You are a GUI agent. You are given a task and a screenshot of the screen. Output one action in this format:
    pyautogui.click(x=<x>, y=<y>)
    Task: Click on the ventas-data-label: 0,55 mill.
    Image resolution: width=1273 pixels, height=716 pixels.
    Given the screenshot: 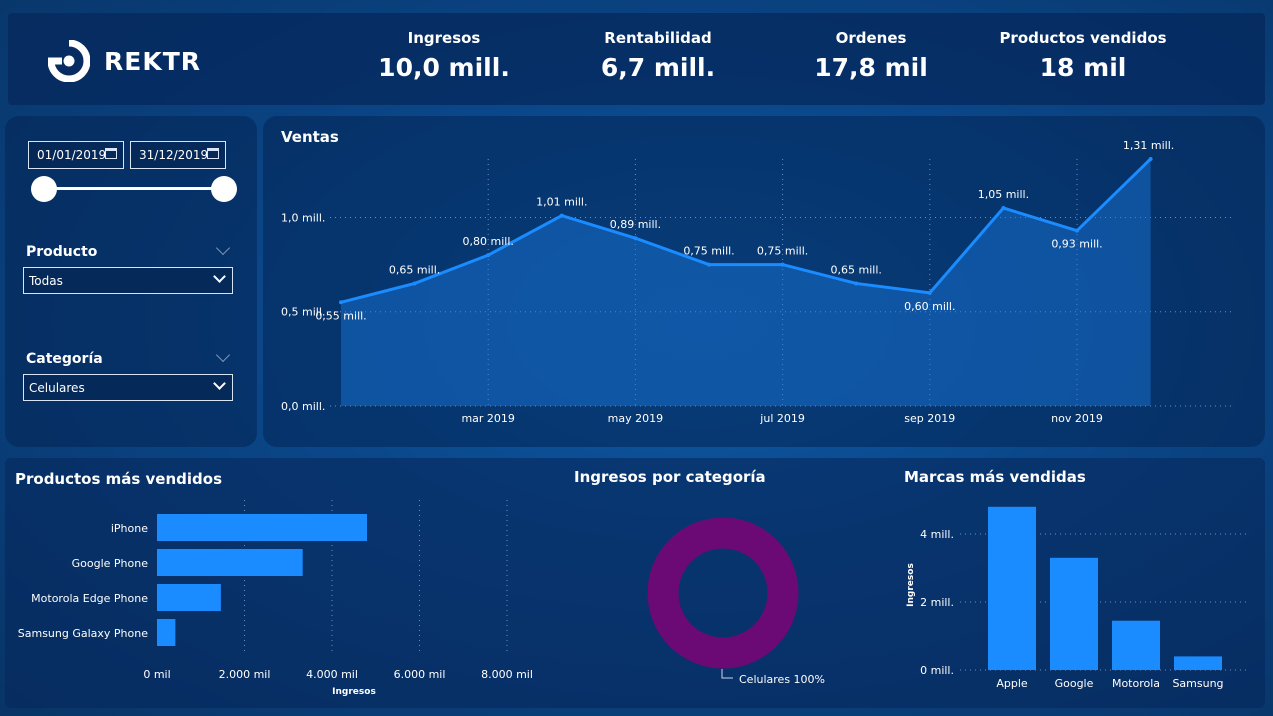 What is the action you would take?
    pyautogui.click(x=340, y=315)
    